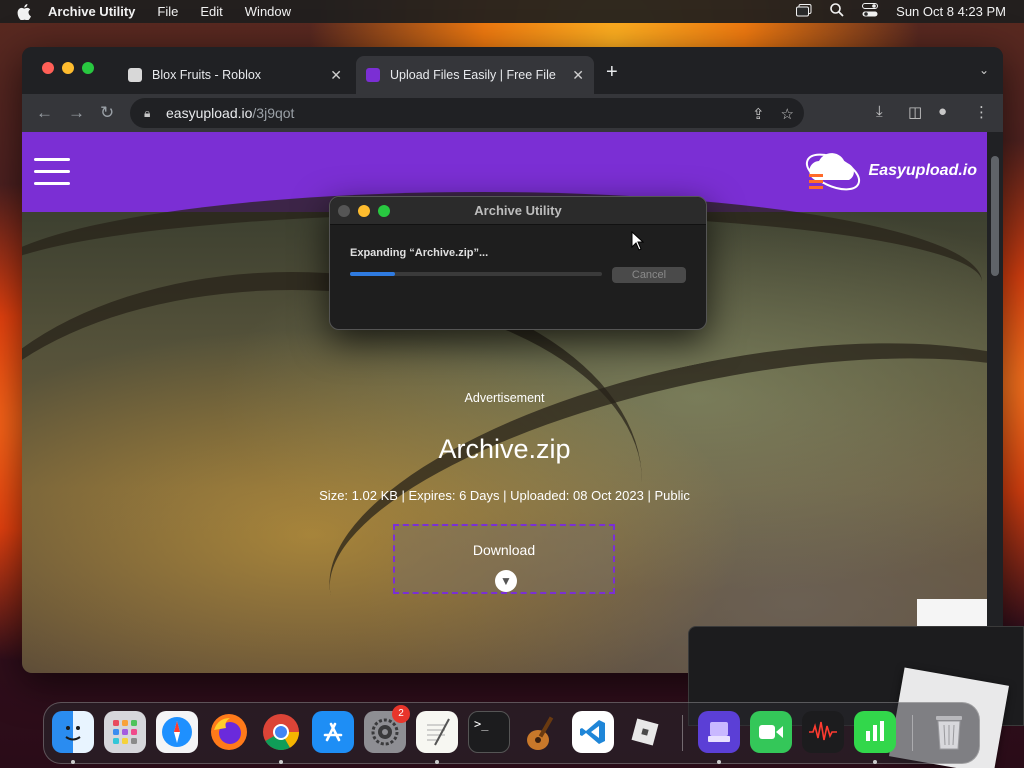  Describe the element at coordinates (612, 72) in the screenshot. I see `new-tab-button: +` at that location.